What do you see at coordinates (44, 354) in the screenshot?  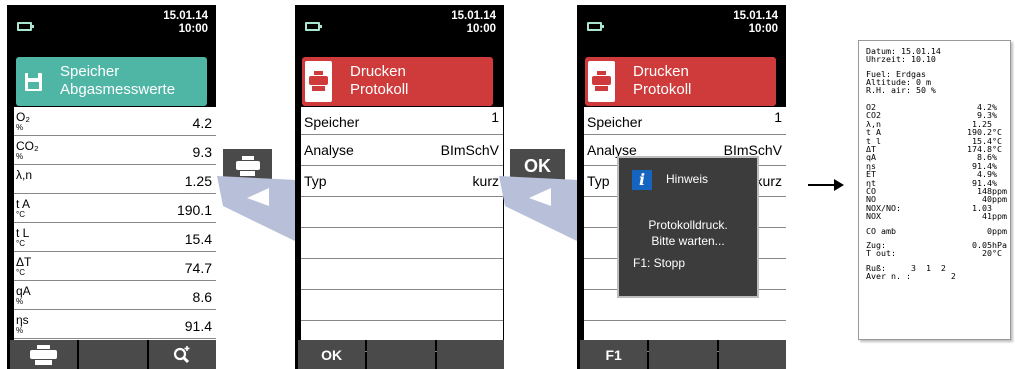 I see `softkey-print` at bounding box center [44, 354].